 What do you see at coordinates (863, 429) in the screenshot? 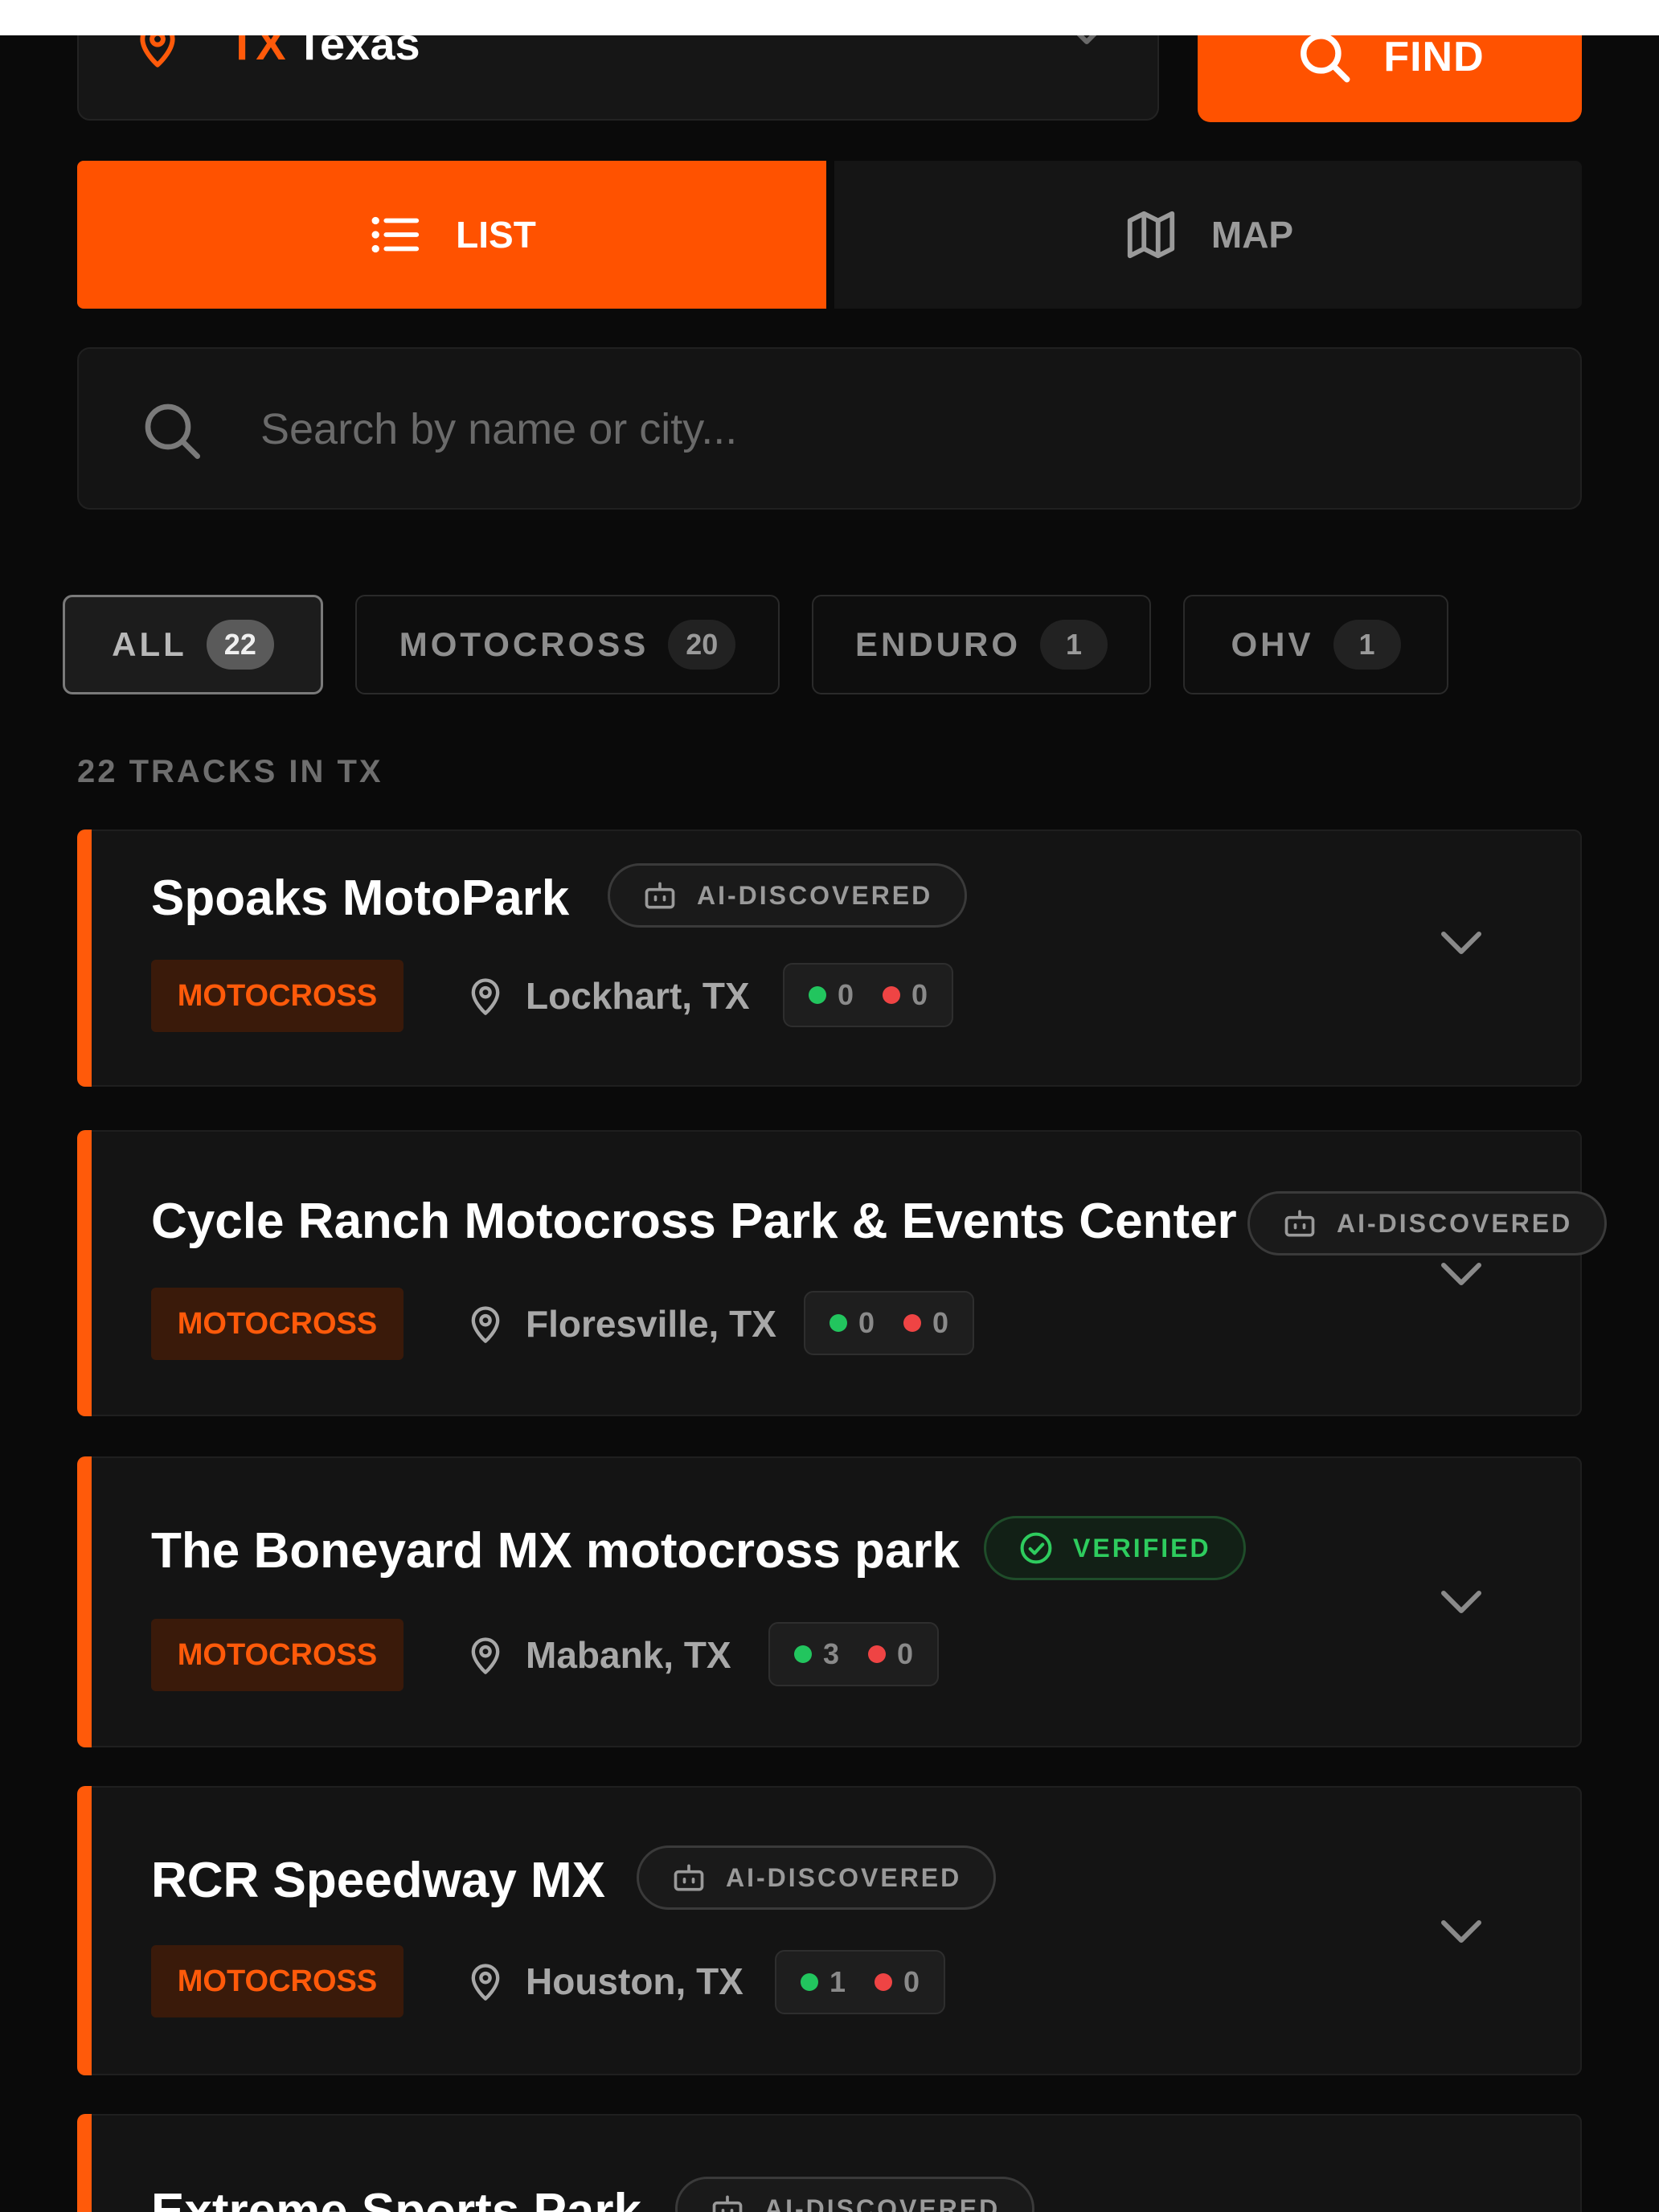
I see `search-input` at bounding box center [863, 429].